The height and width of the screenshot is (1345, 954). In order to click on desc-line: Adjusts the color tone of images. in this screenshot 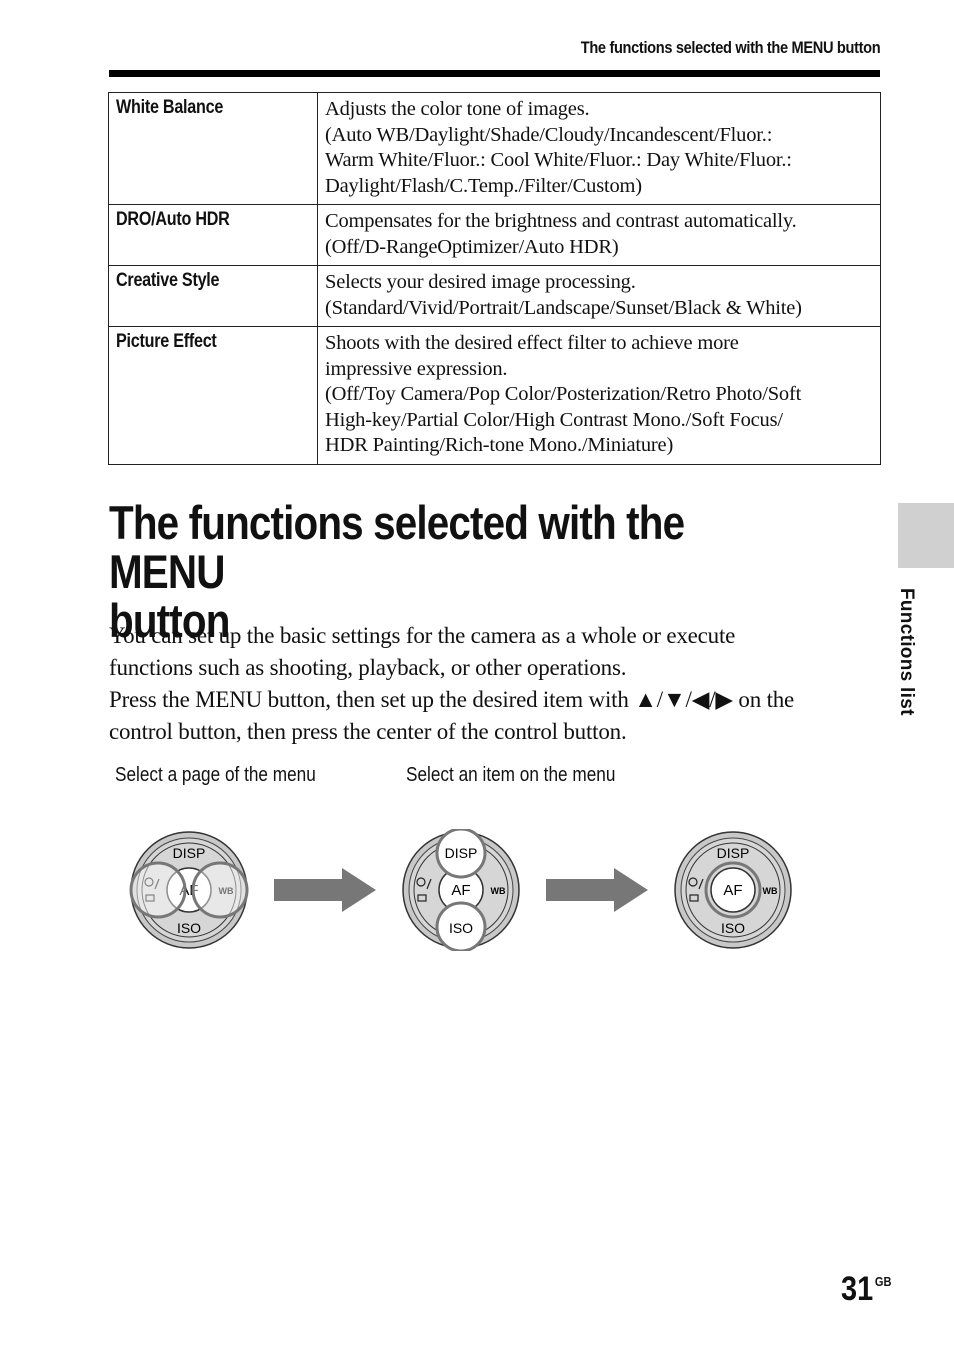, I will do `click(457, 109)`.